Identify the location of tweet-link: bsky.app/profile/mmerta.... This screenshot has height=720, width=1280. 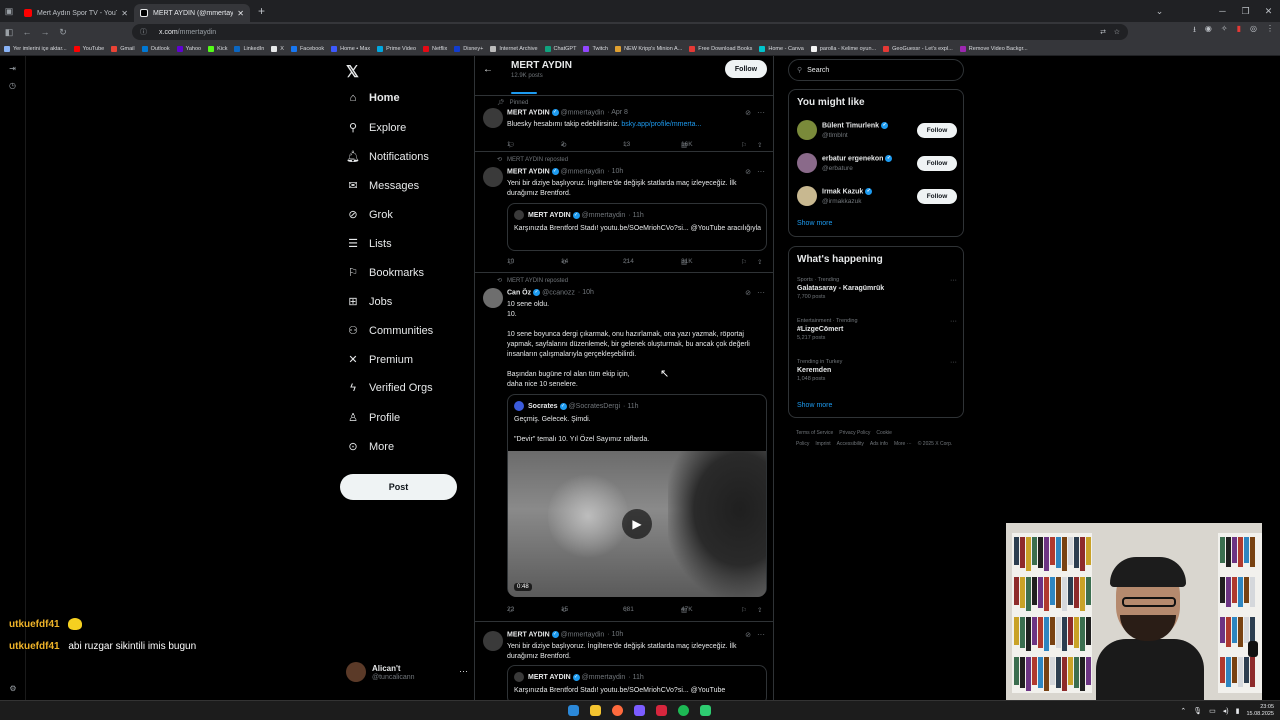
(661, 124).